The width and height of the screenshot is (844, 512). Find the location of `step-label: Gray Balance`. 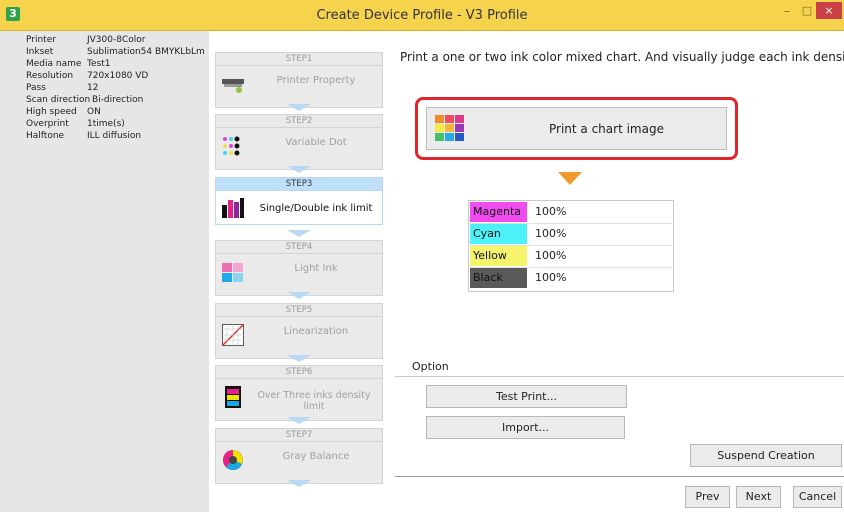

step-label: Gray Balance is located at coordinates (316, 456).